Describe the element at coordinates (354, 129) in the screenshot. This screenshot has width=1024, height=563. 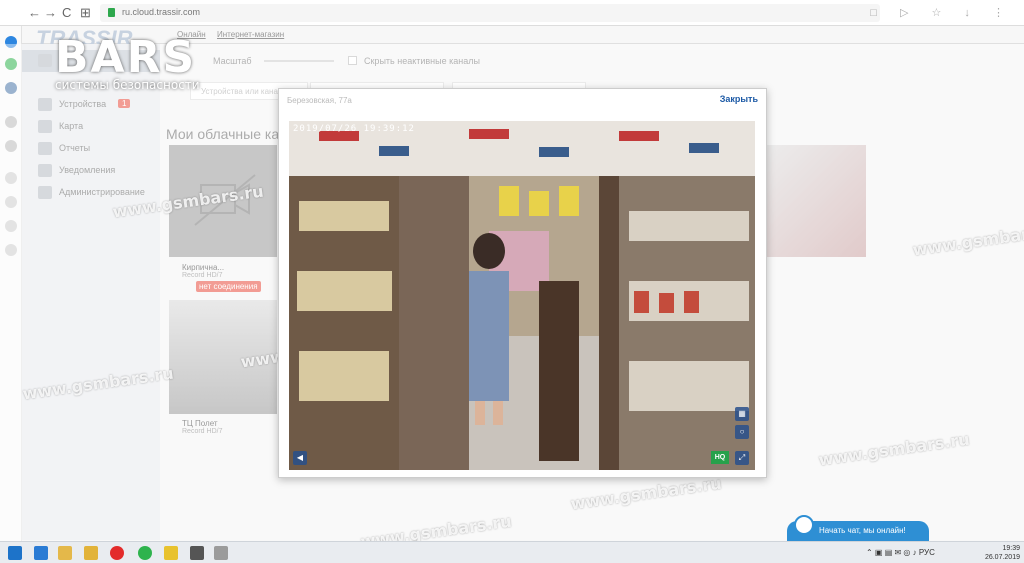
I see `video-timestamp: 2019/07/26 19:39:12` at that location.